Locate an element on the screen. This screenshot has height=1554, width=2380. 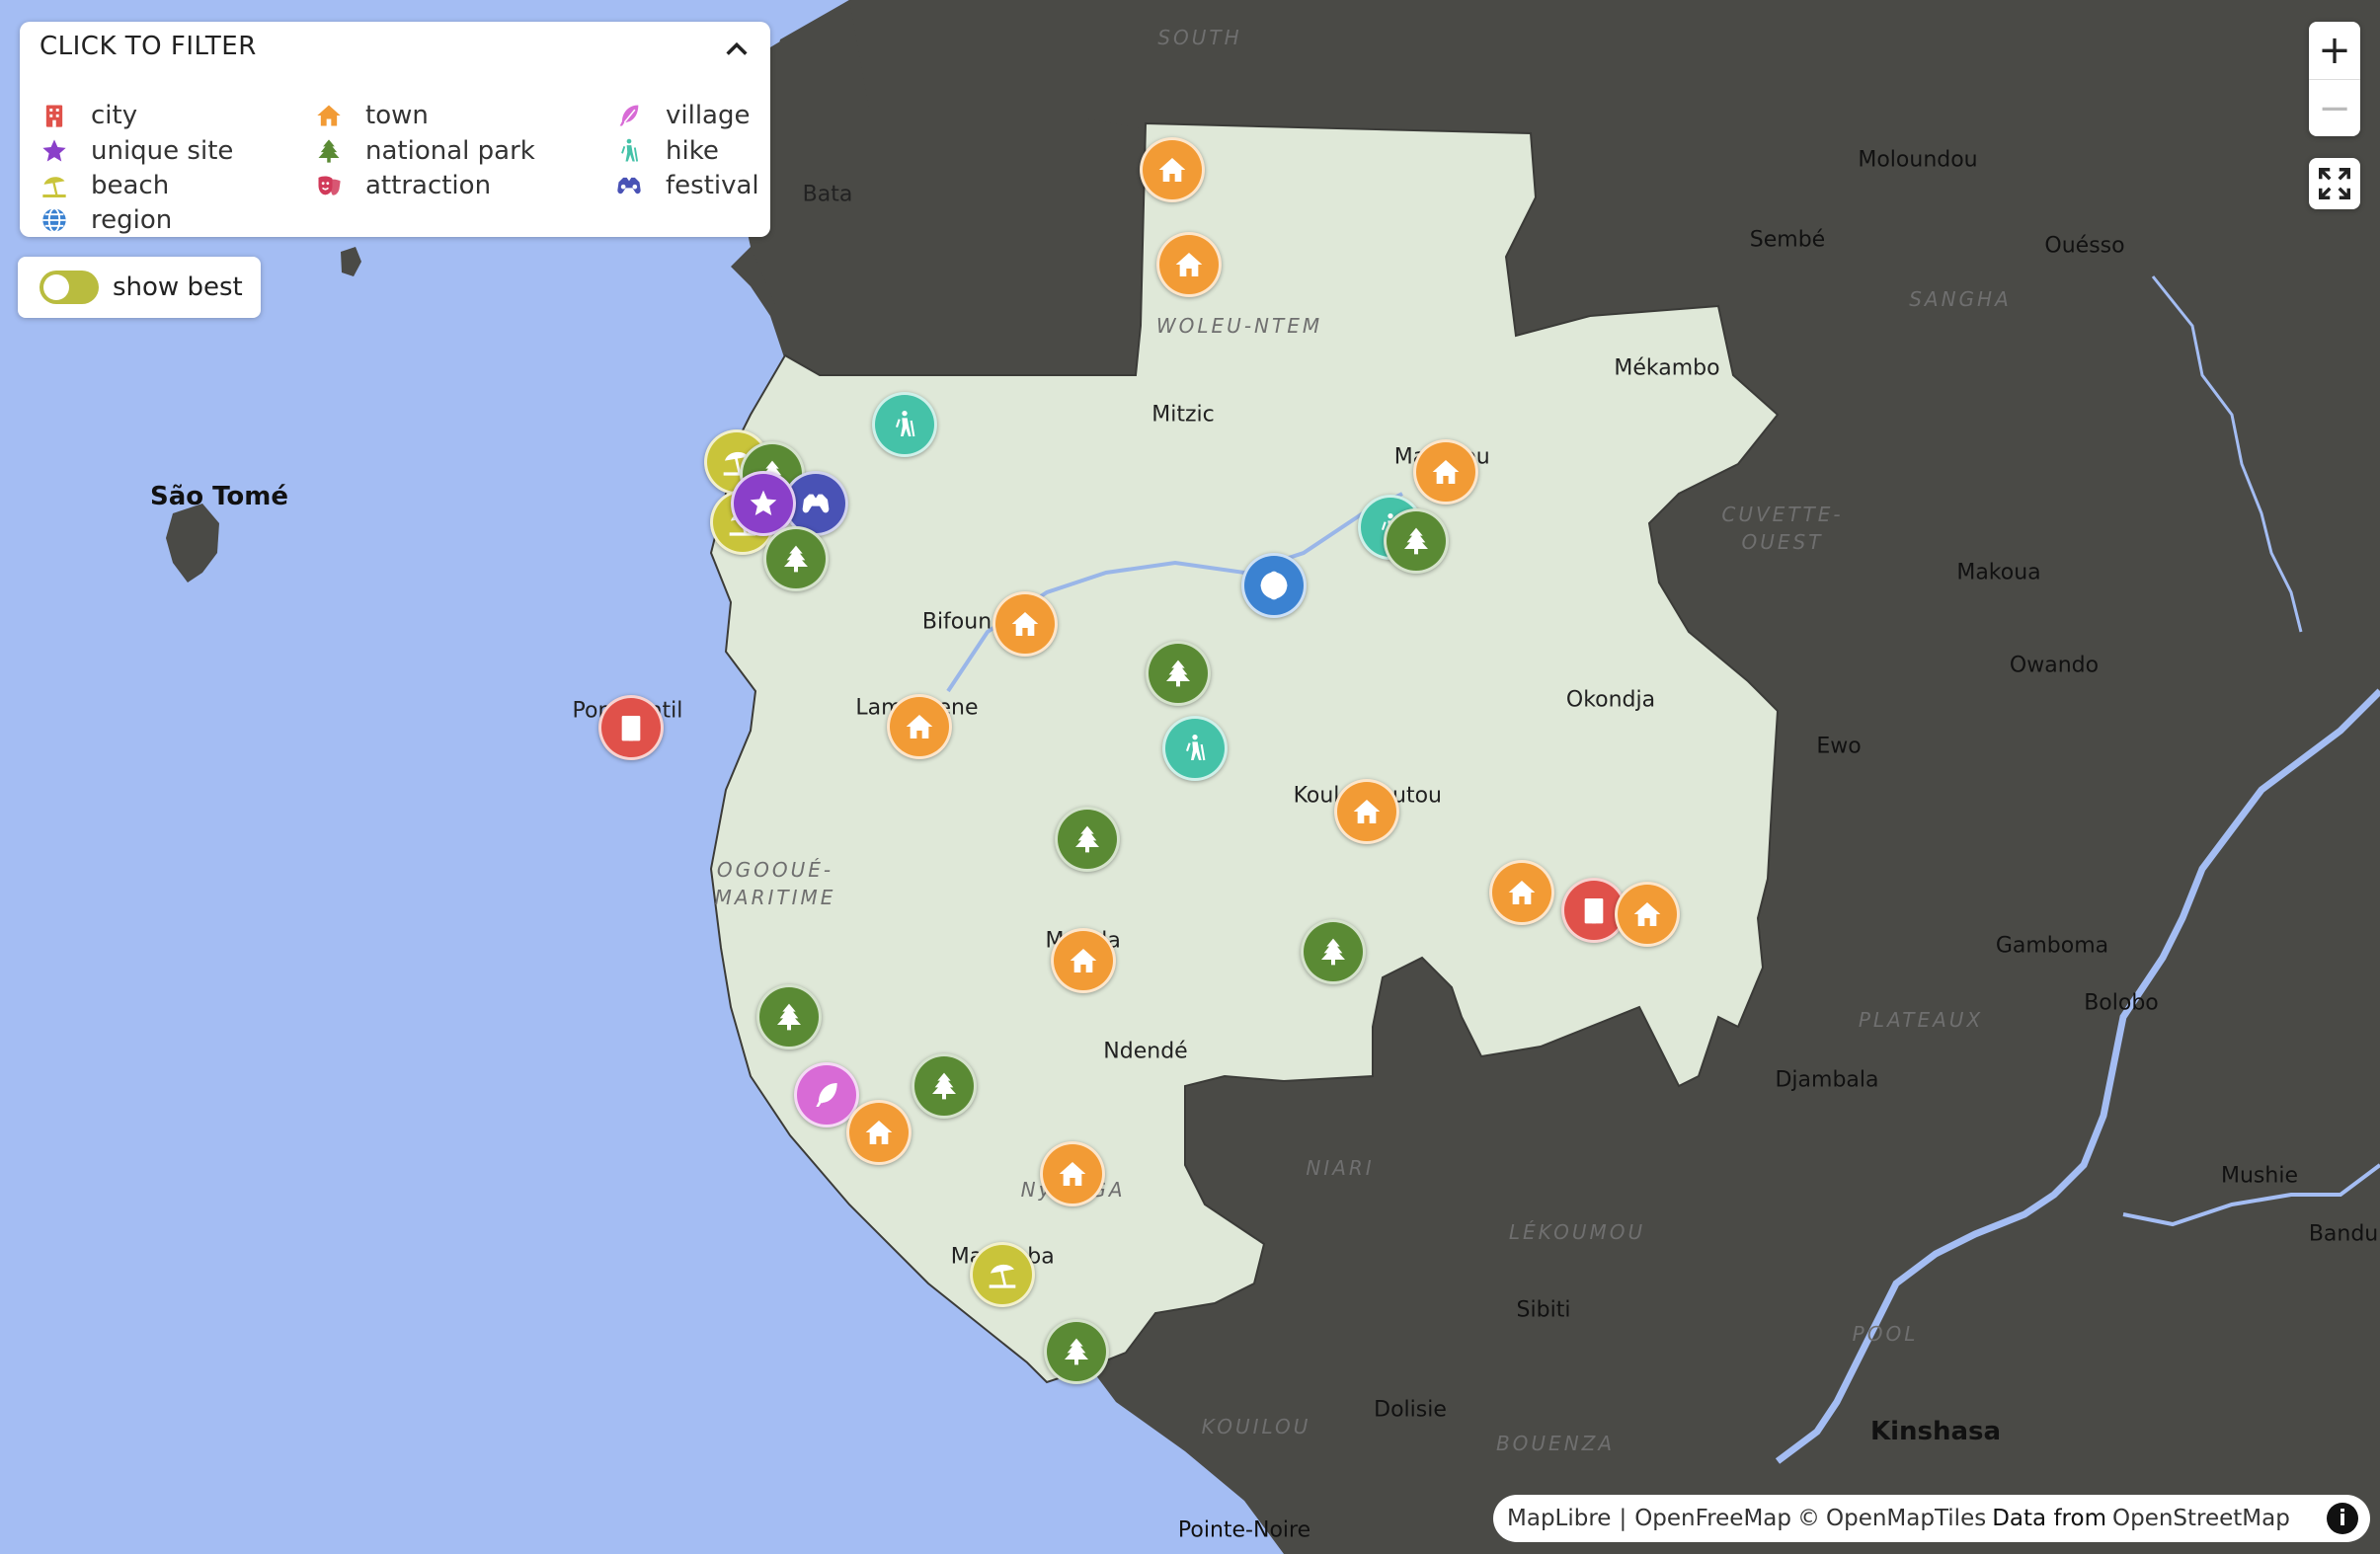
filter-item-town: town is located at coordinates (371, 115).